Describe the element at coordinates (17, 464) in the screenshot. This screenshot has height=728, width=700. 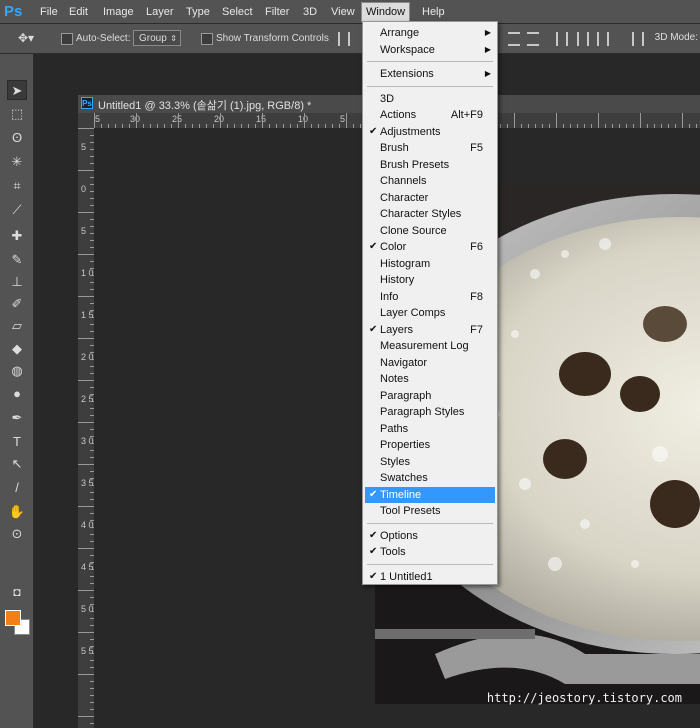
I see `path-selection-icon: ↖` at that location.